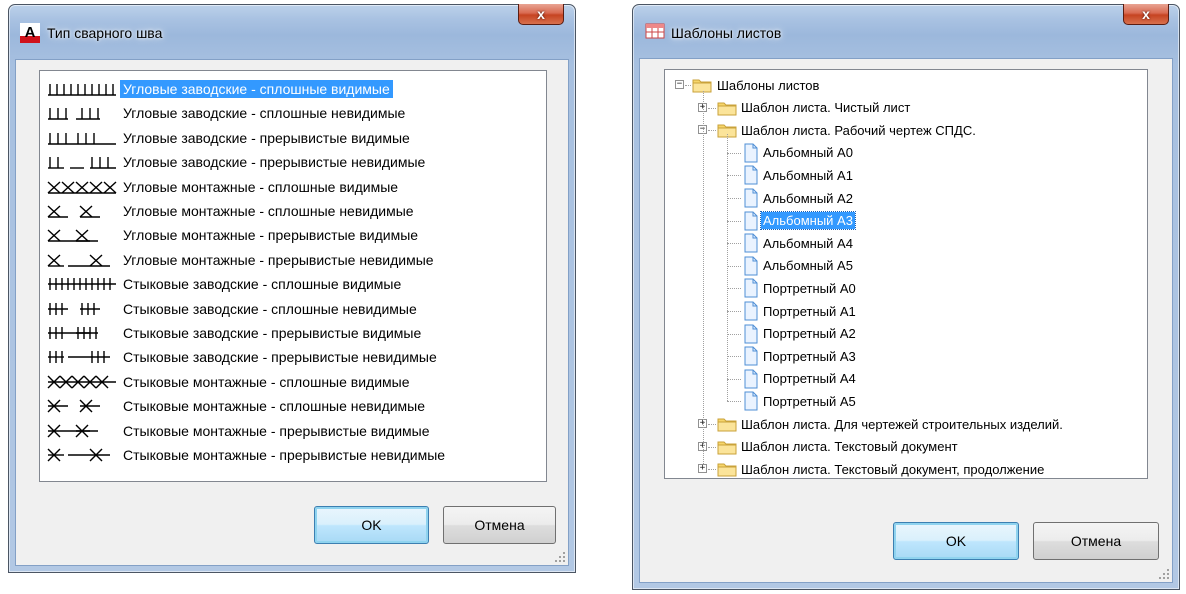  I want to click on weld-type-item: Стыковые монтажные - сплошные невидимые, so click(237, 406).